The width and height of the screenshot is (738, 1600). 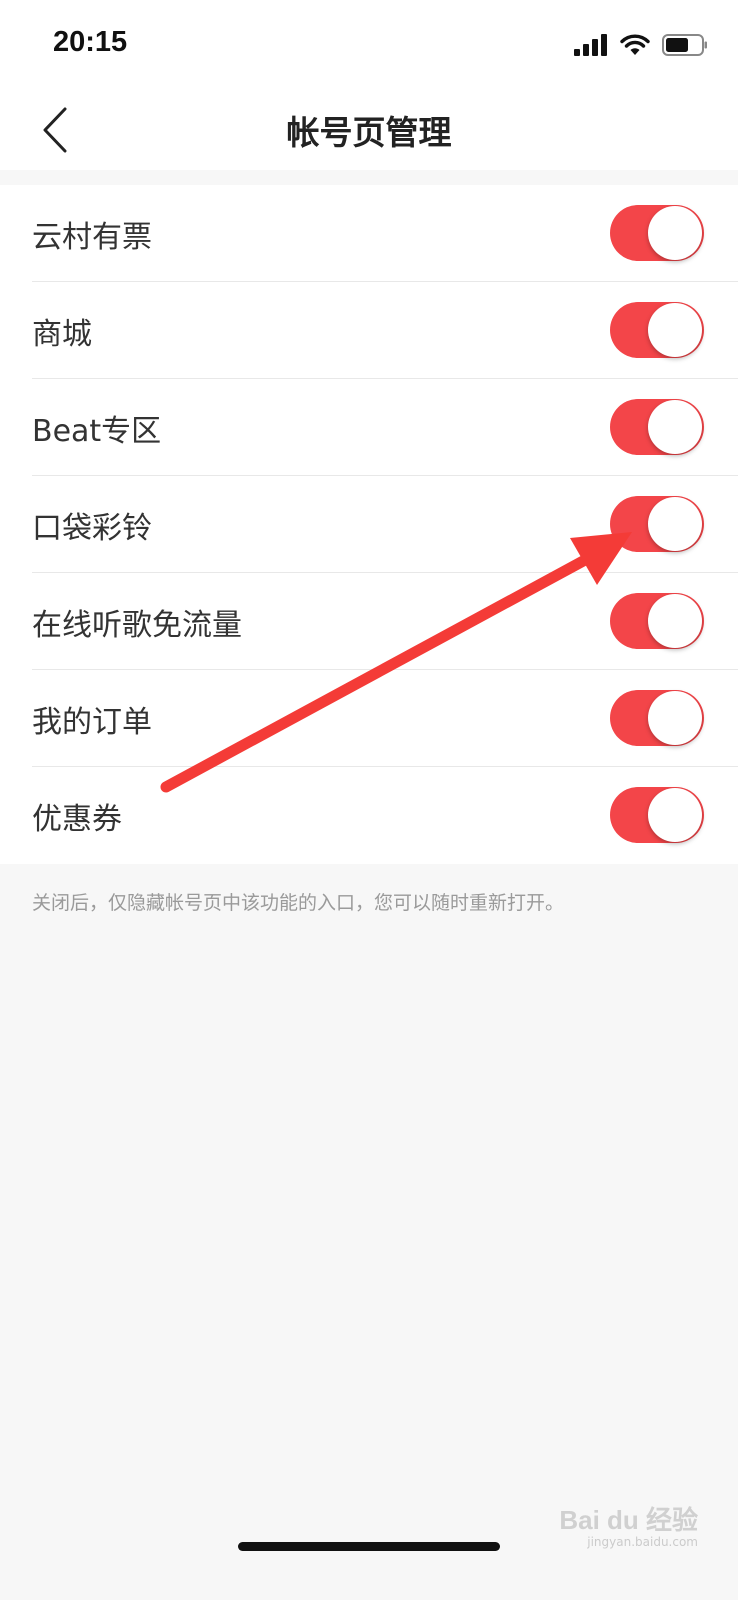 What do you see at coordinates (684, 45) in the screenshot?
I see `battery-icon` at bounding box center [684, 45].